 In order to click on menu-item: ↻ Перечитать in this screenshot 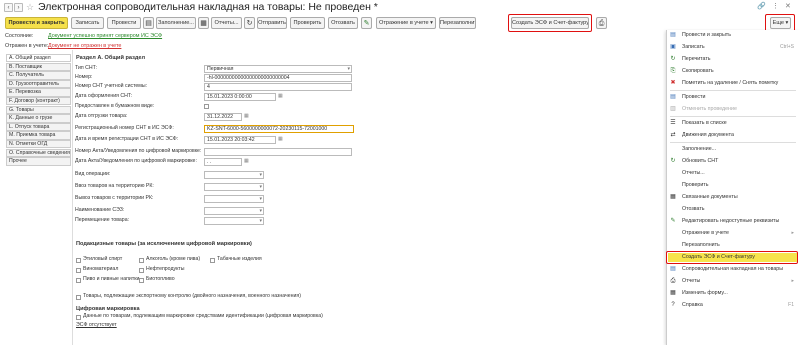, I will do `click(733, 59)`.